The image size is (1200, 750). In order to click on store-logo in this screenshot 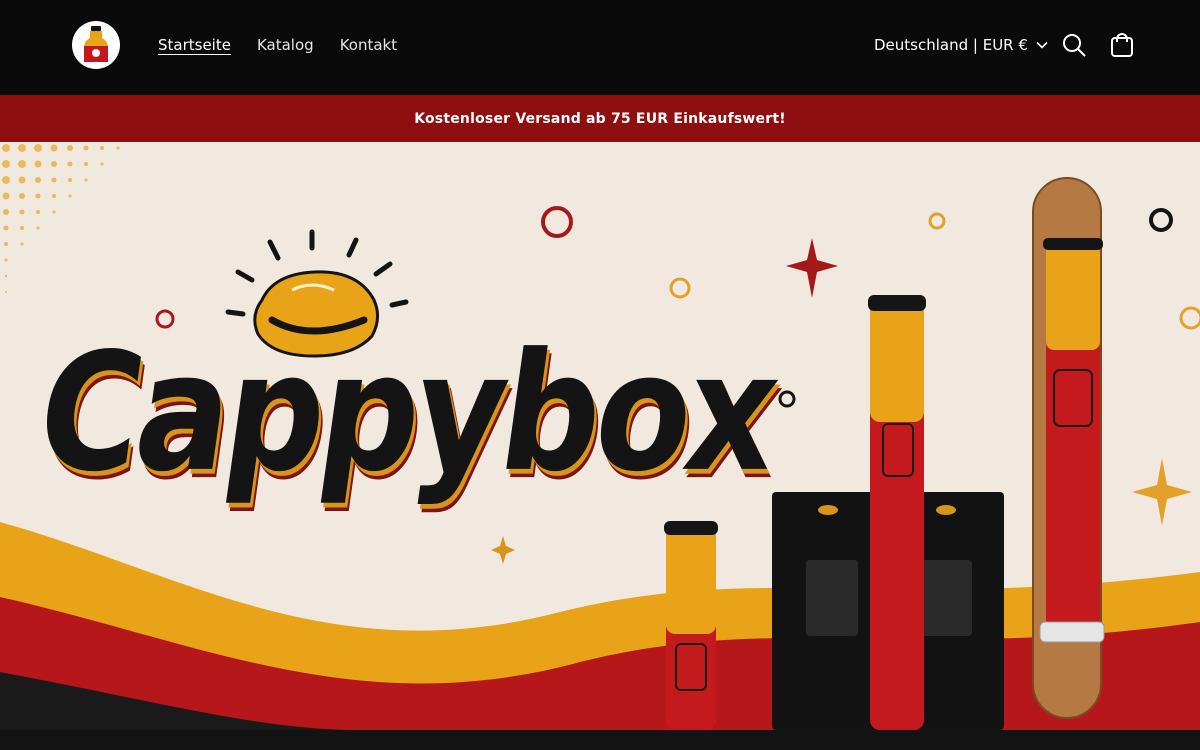, I will do `click(96, 45)`.